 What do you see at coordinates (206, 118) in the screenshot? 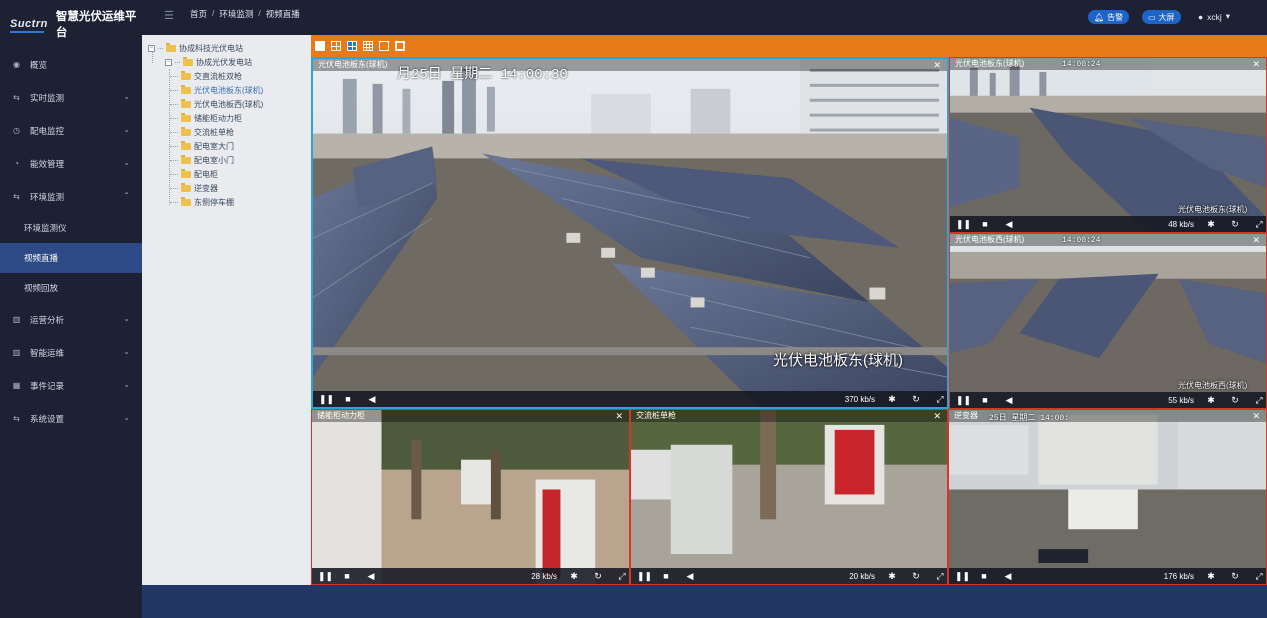
I see `tree-node-camera: 储能柜动力柜` at bounding box center [206, 118].